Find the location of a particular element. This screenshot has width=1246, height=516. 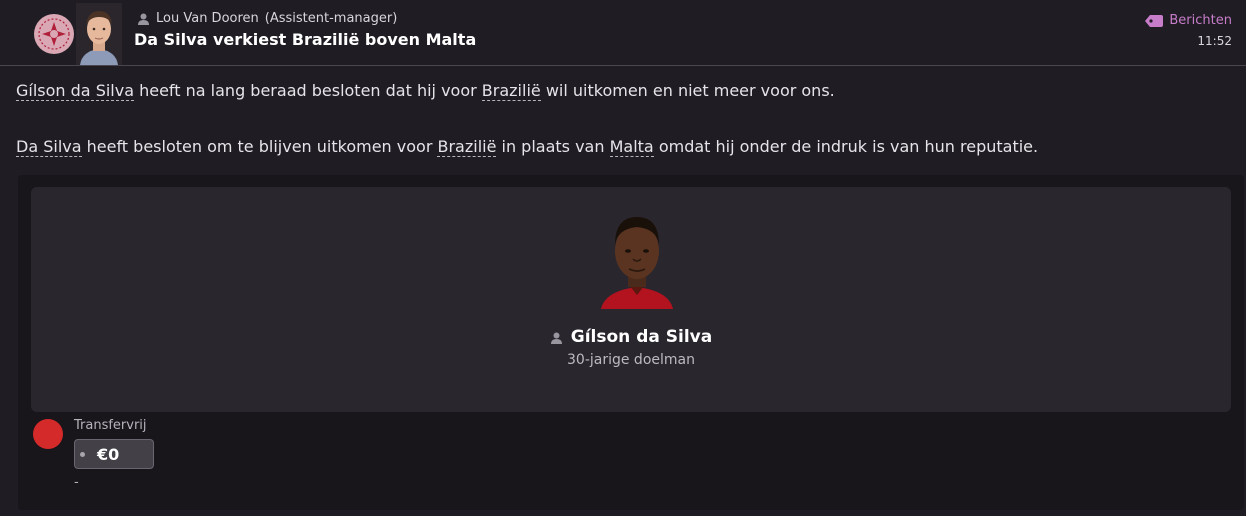

message-subject: Da Silva verkiest Brazilië boven Malta is located at coordinates (305, 39).